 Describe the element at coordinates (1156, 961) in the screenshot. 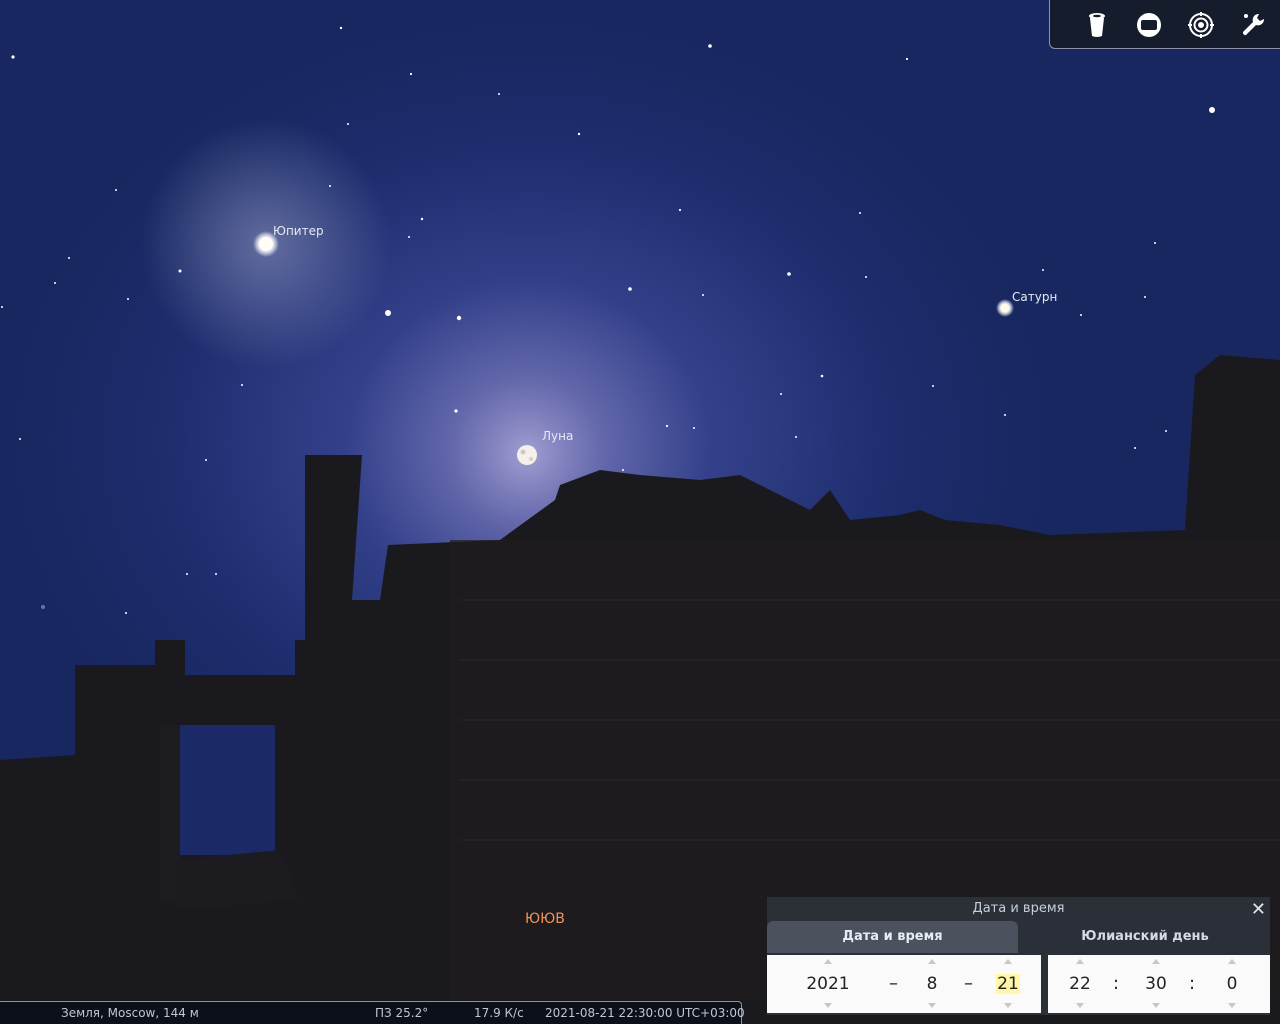

I see `minute-up-arrow` at that location.